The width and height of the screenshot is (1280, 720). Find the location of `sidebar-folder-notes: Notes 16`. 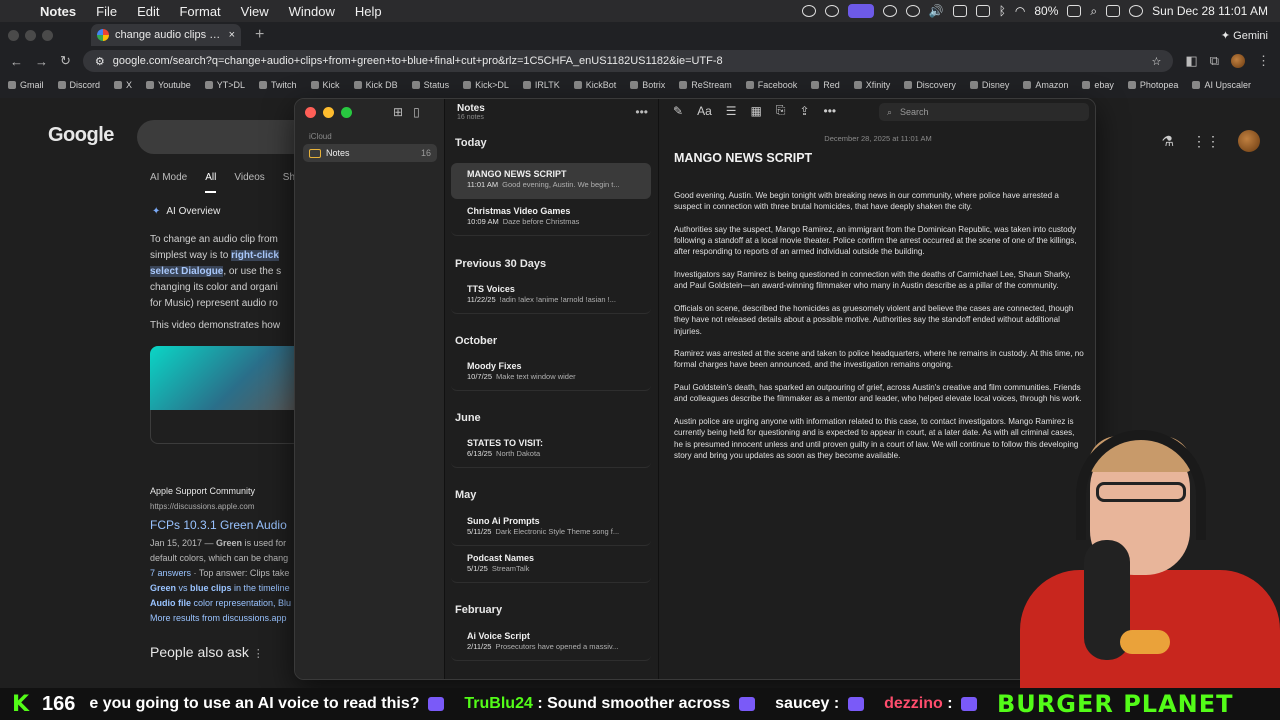

sidebar-folder-notes: Notes 16 is located at coordinates (370, 153).